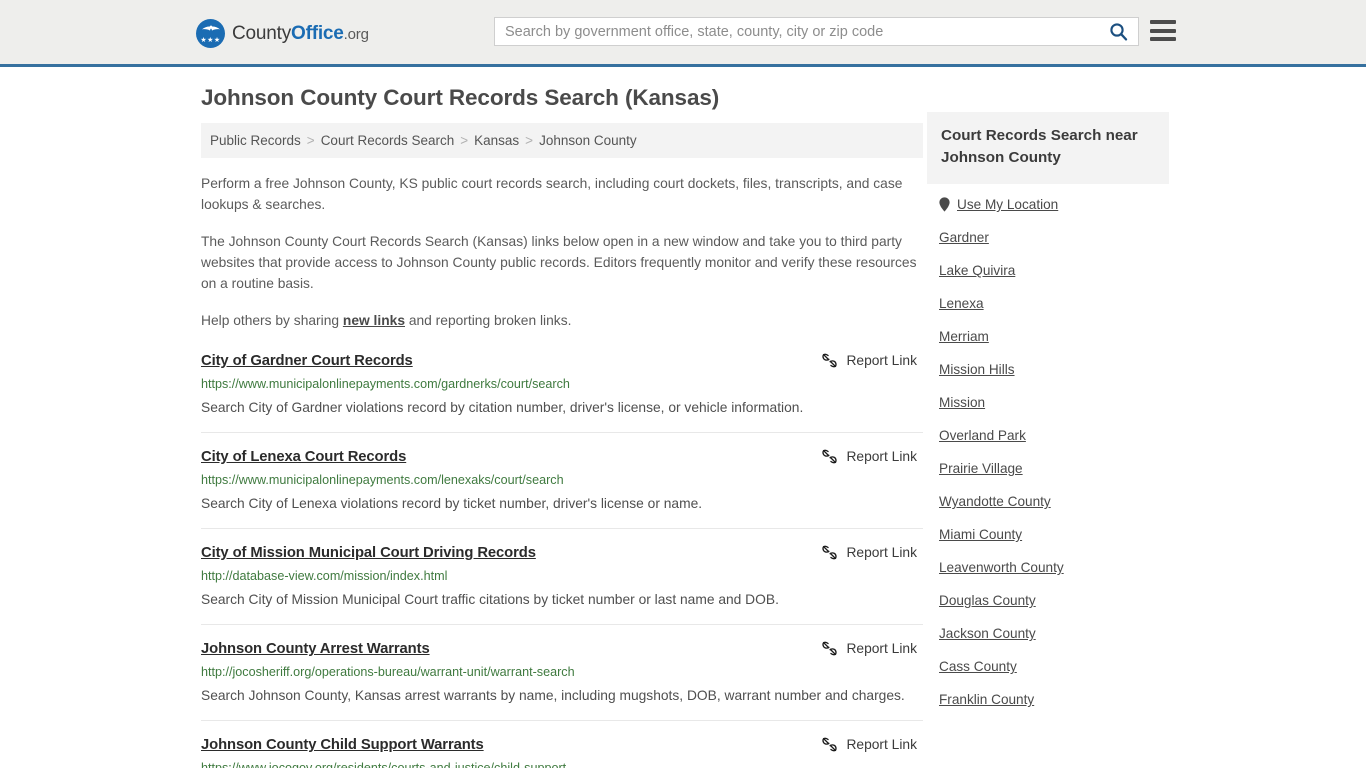 This screenshot has width=1366, height=768. What do you see at coordinates (356, 34) in the screenshot?
I see `brand-part-org: .org` at bounding box center [356, 34].